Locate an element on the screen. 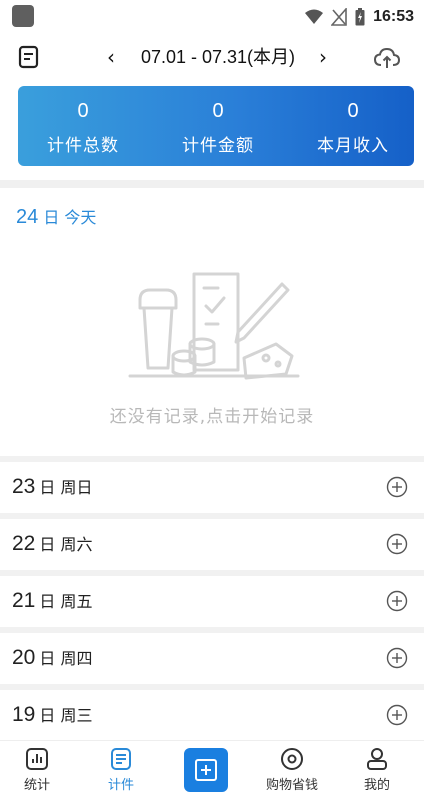 This screenshot has height=800, width=424. clock: 16:53 is located at coordinates (393, 16).